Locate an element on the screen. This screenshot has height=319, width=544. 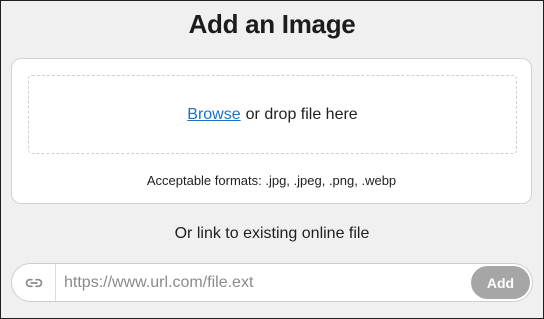
url-bar-divider is located at coordinates (55, 282).